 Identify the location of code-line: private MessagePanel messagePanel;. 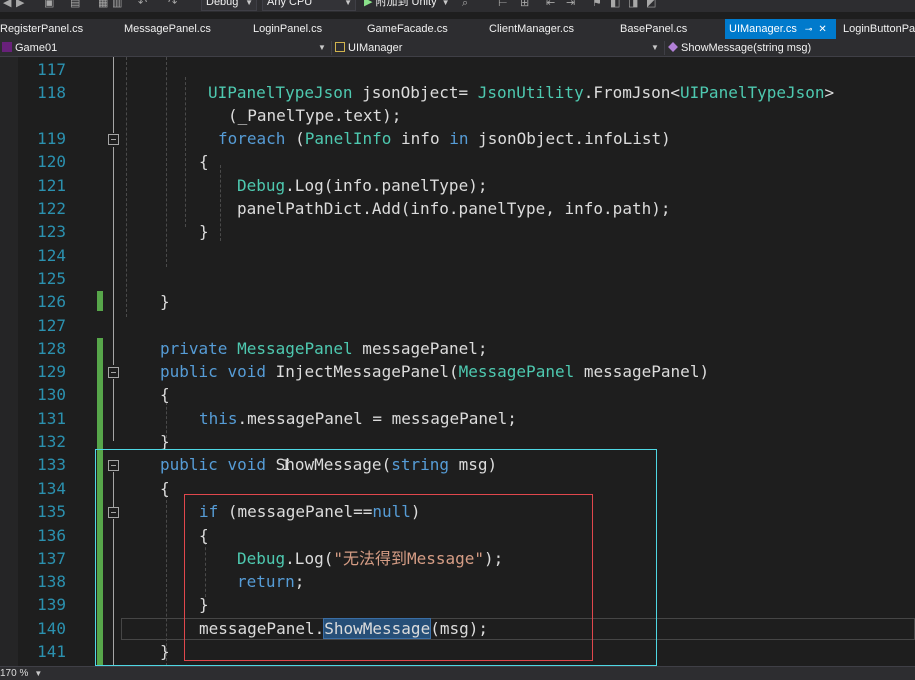
(324, 349).